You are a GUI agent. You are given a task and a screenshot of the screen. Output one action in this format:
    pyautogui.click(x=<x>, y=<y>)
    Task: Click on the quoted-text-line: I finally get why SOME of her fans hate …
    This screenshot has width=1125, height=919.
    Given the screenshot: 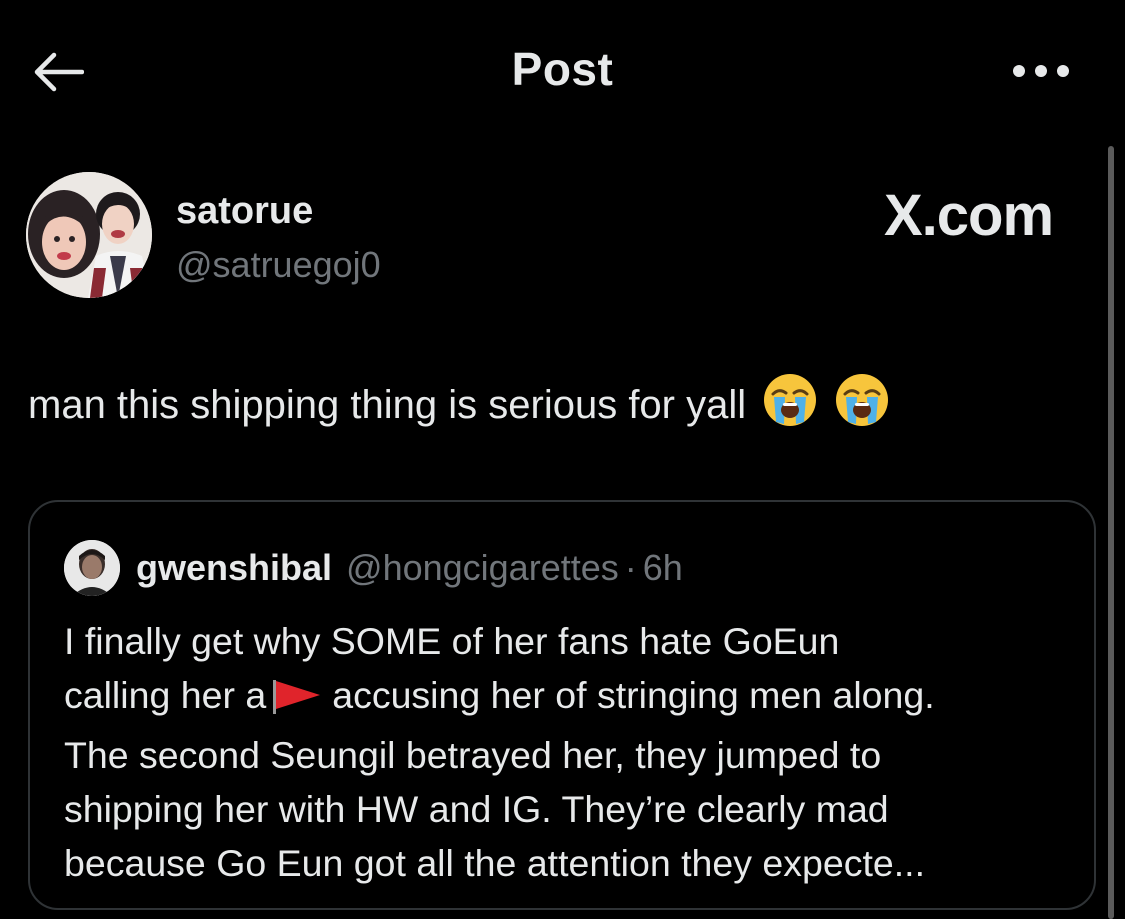 What is the action you would take?
    pyautogui.click(x=452, y=641)
    